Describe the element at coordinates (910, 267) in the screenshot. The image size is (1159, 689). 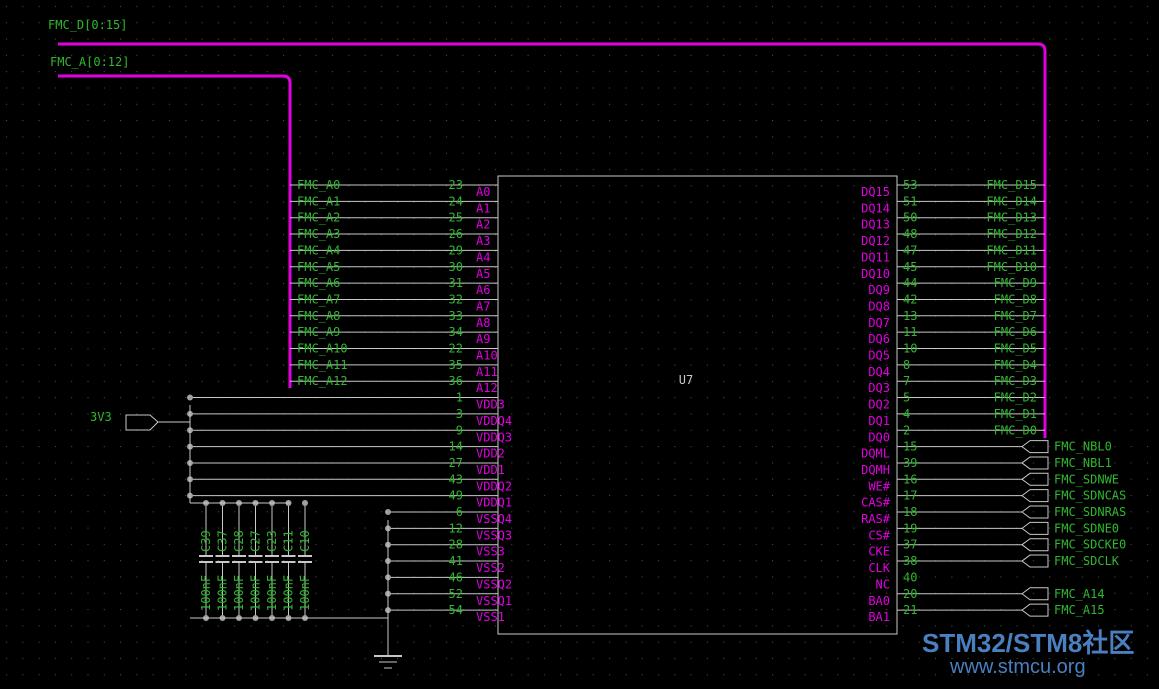
I see `pin-number: 45` at that location.